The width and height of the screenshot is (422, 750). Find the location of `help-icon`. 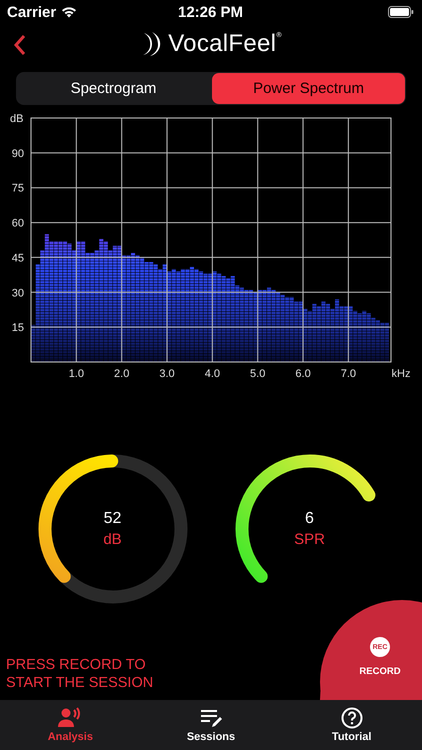

help-icon is located at coordinates (351, 718).